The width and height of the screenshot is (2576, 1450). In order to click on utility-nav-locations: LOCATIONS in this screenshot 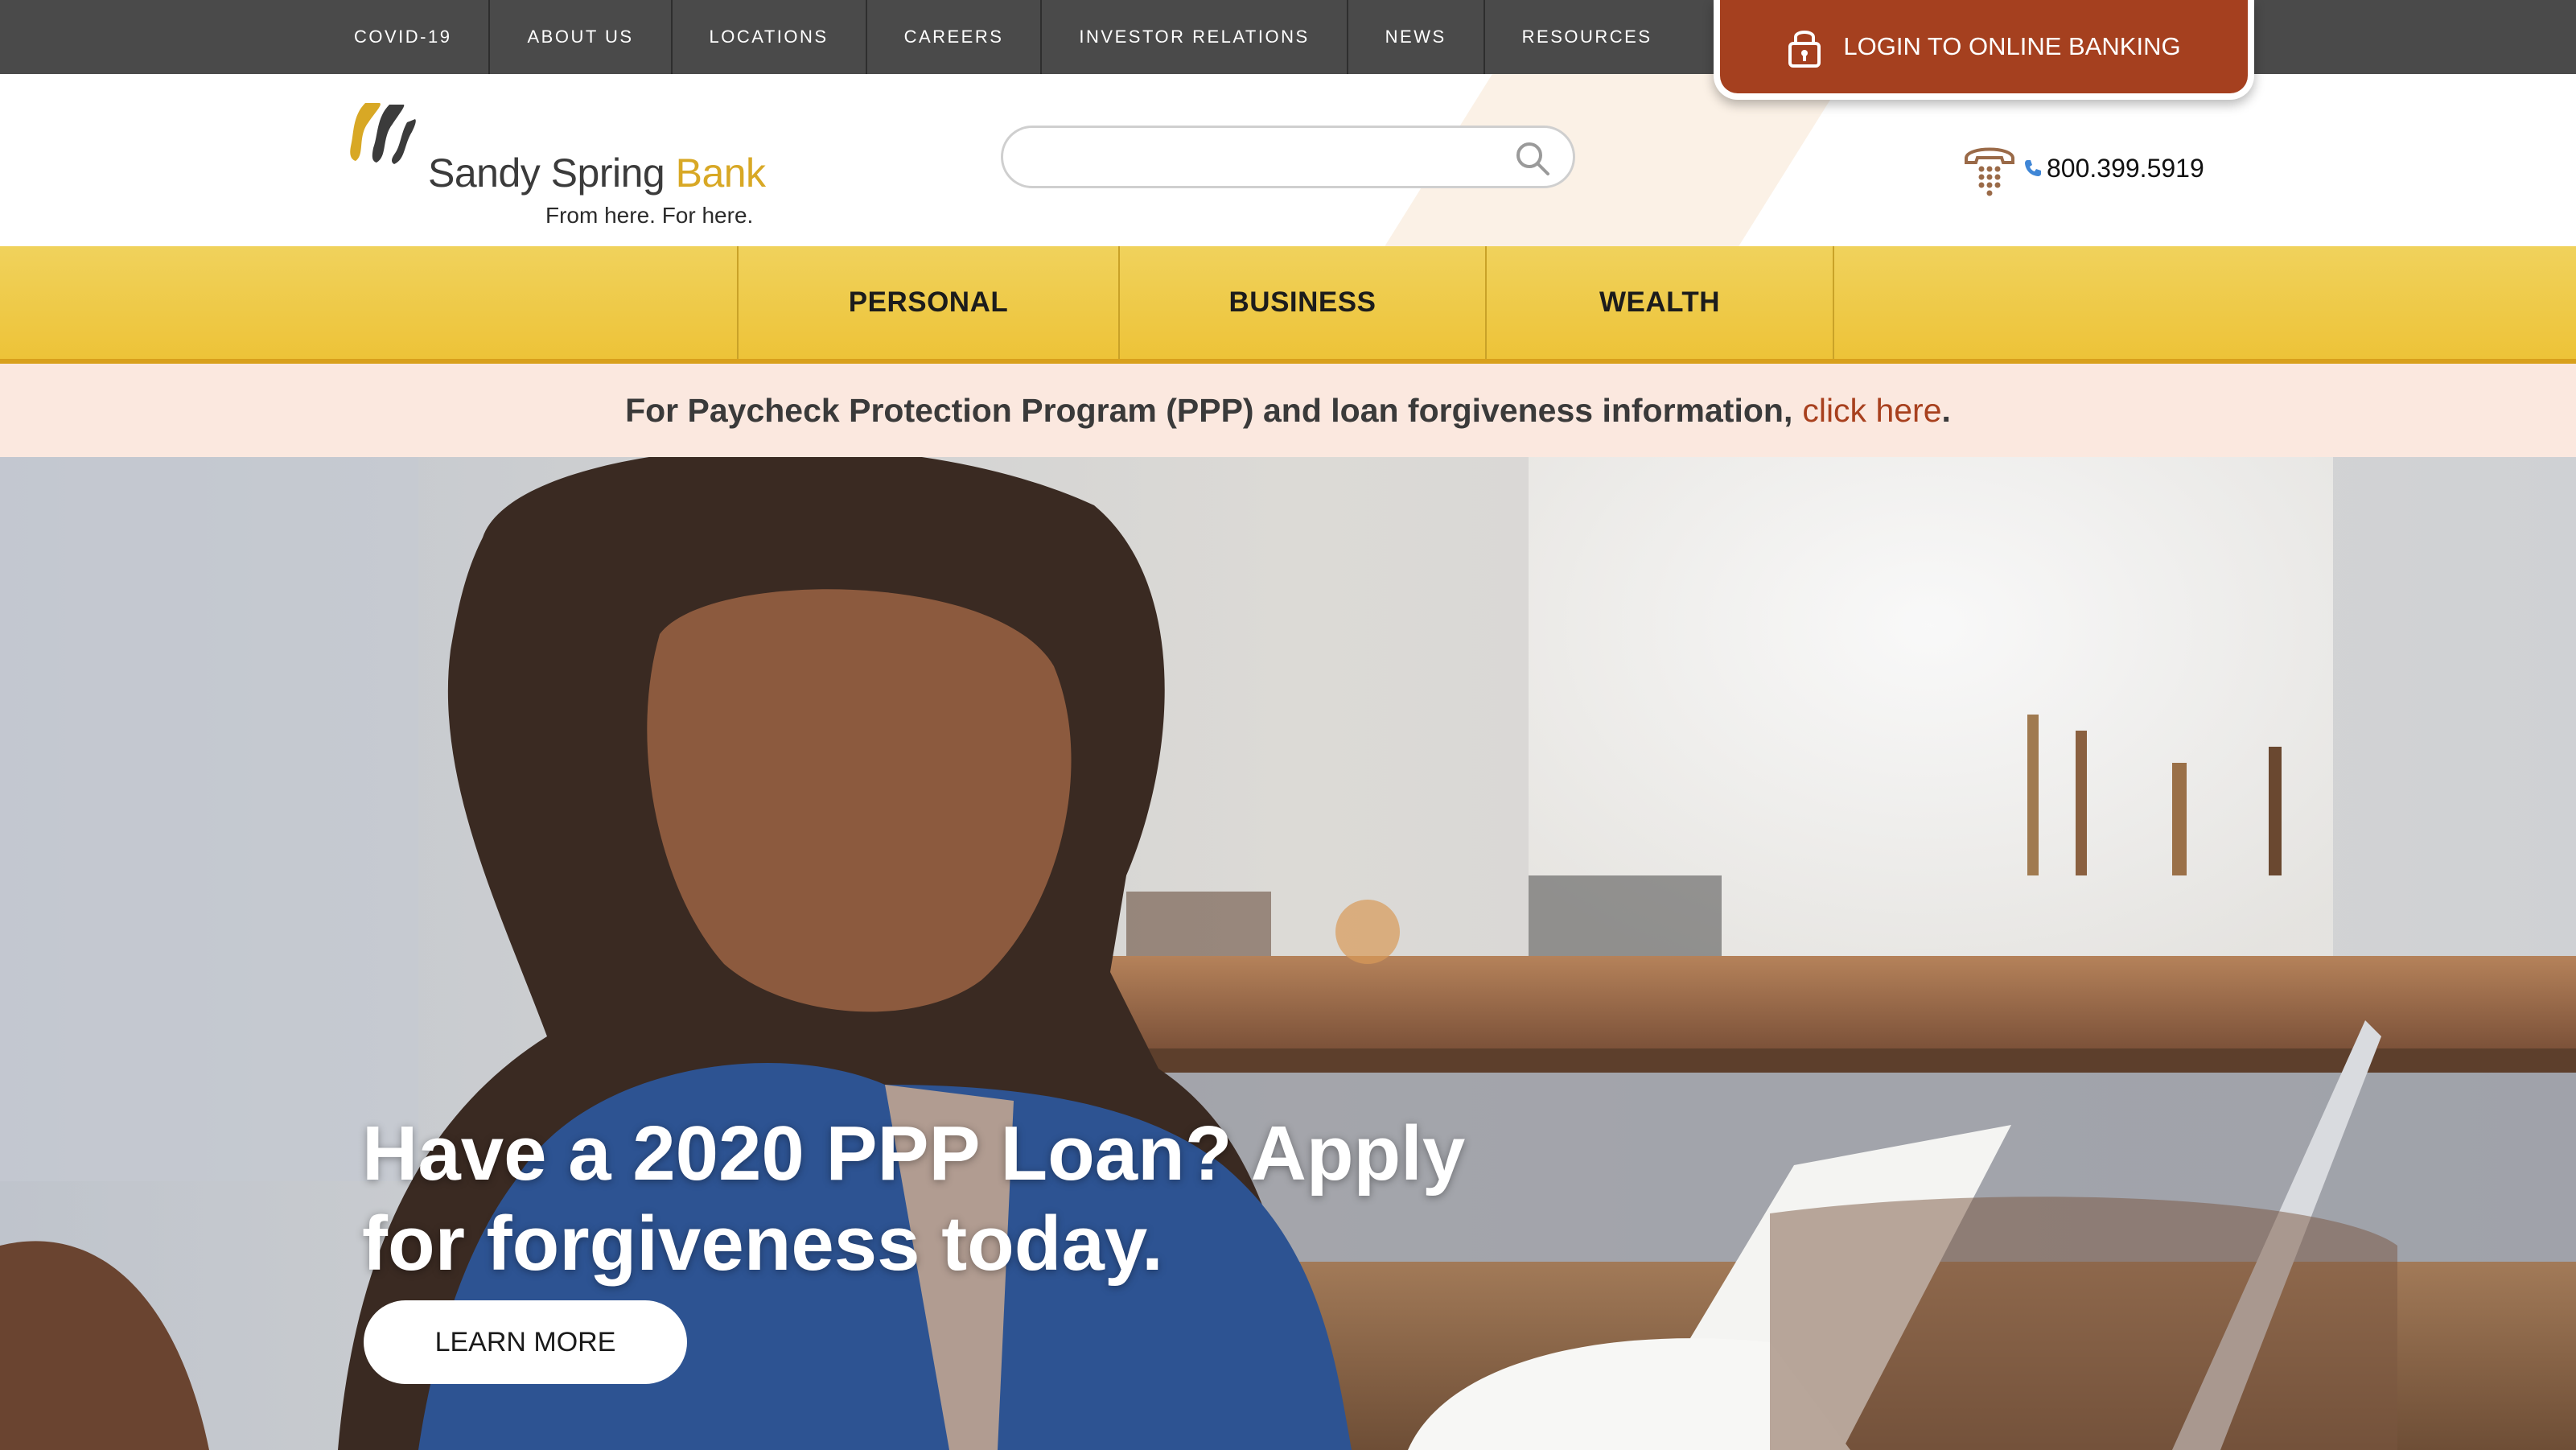, I will do `click(770, 37)`.